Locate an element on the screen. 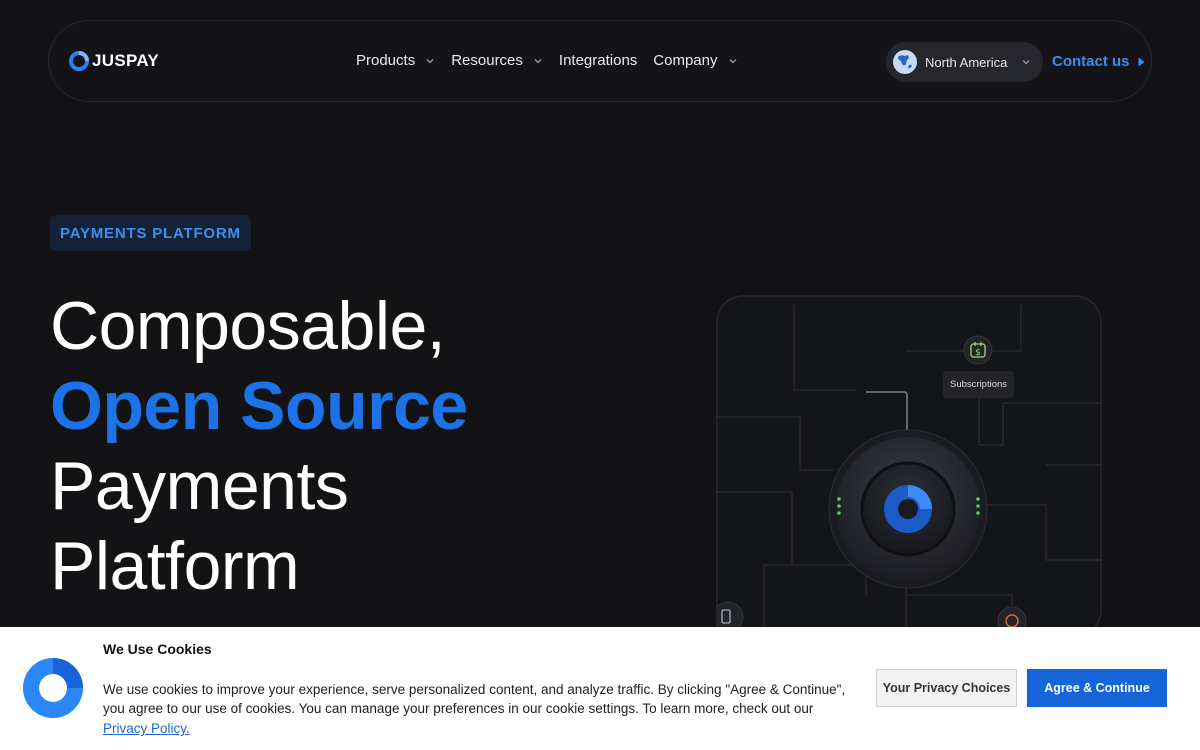 This screenshot has width=1200, height=750. juspay-logo: JUSPAY is located at coordinates (114, 61).